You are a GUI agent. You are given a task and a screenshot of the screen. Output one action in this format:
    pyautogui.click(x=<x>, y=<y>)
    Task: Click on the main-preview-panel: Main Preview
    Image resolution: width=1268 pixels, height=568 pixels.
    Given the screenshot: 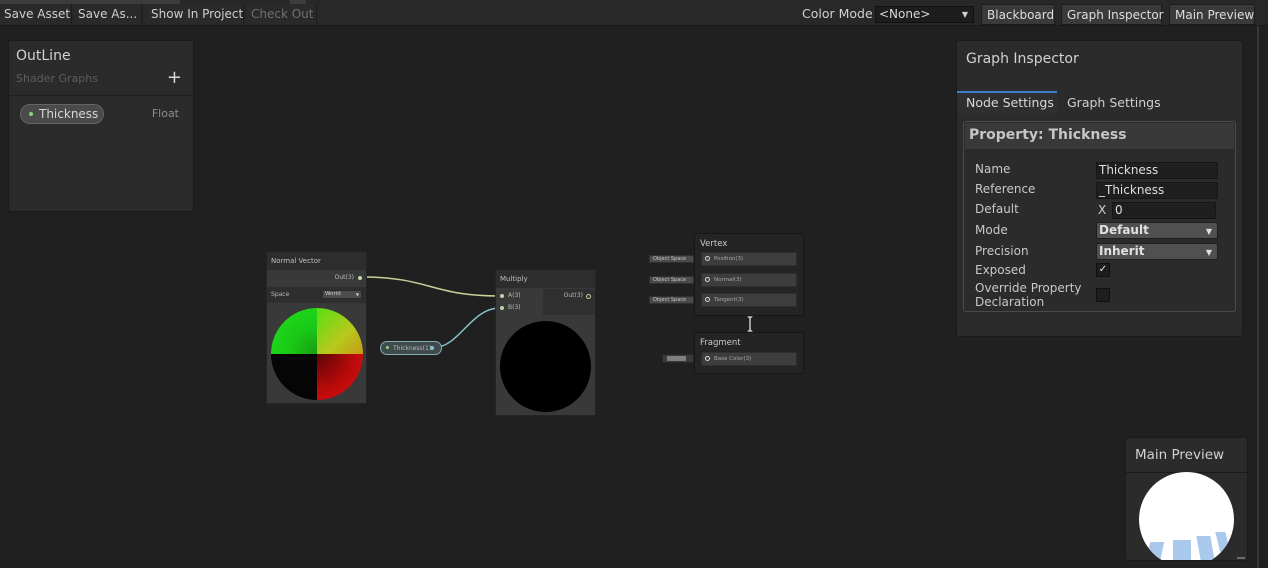 What is the action you would take?
    pyautogui.click(x=1186, y=499)
    